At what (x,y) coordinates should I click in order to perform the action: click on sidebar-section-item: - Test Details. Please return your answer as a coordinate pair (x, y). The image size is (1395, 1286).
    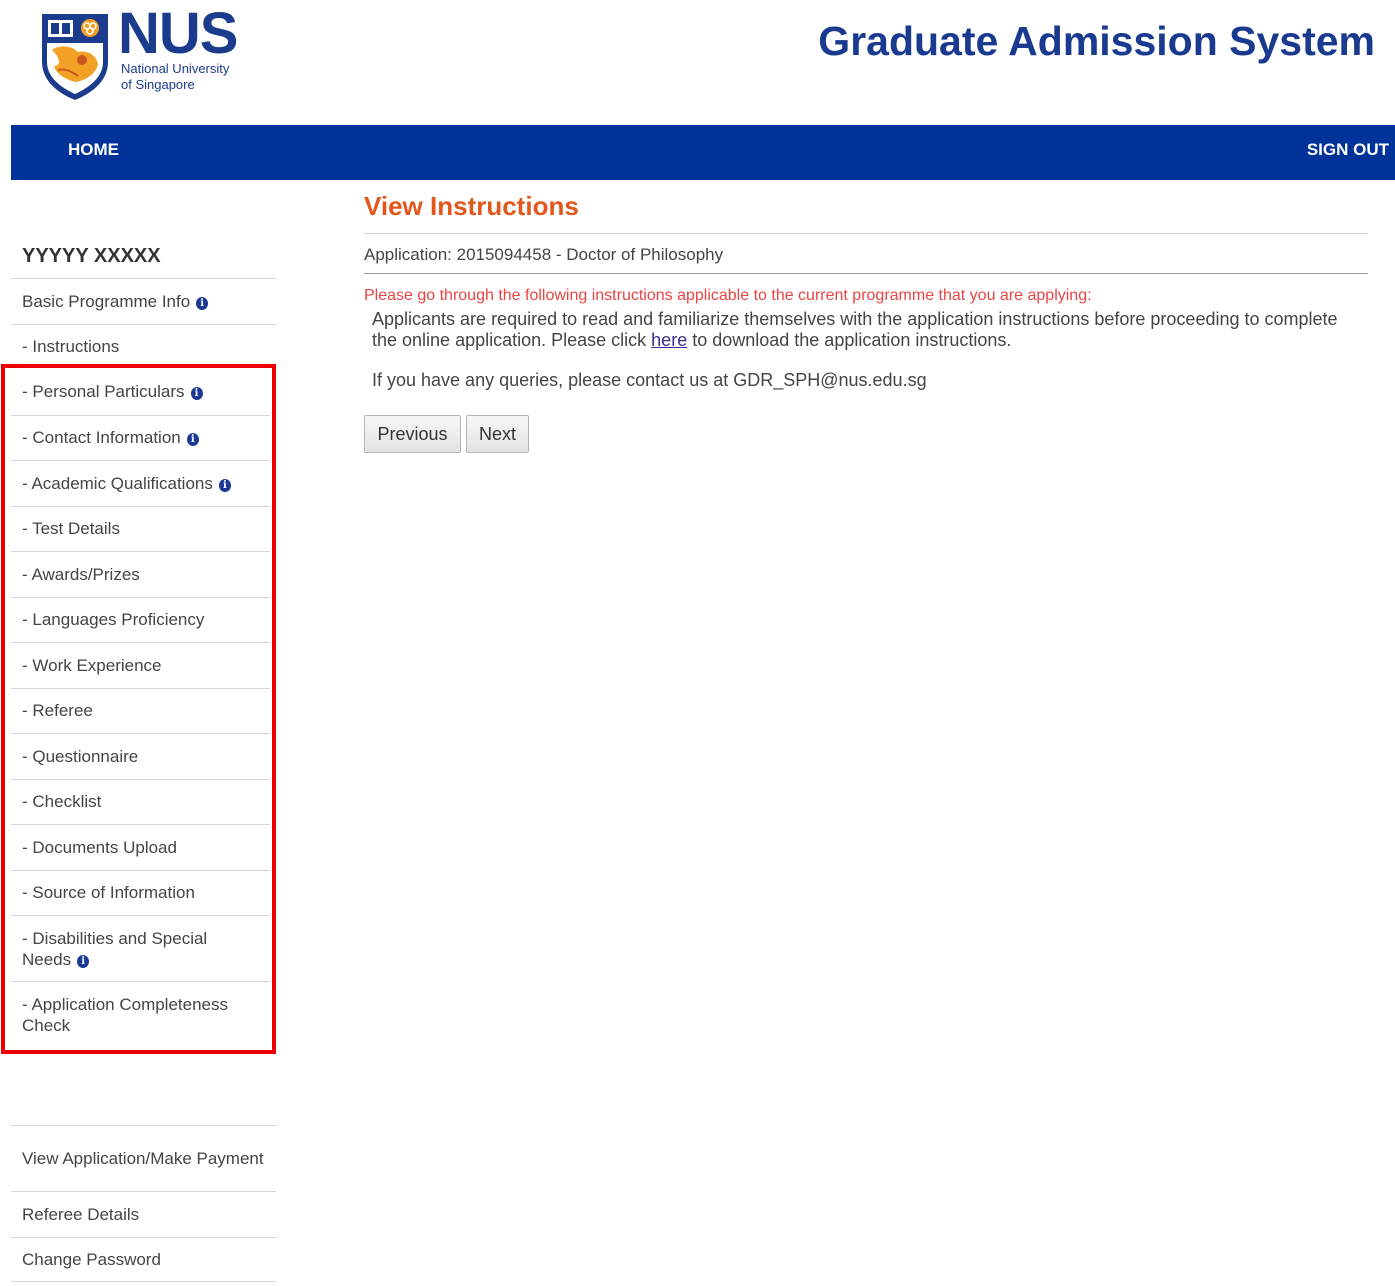
    Looking at the image, I should click on (140, 528).